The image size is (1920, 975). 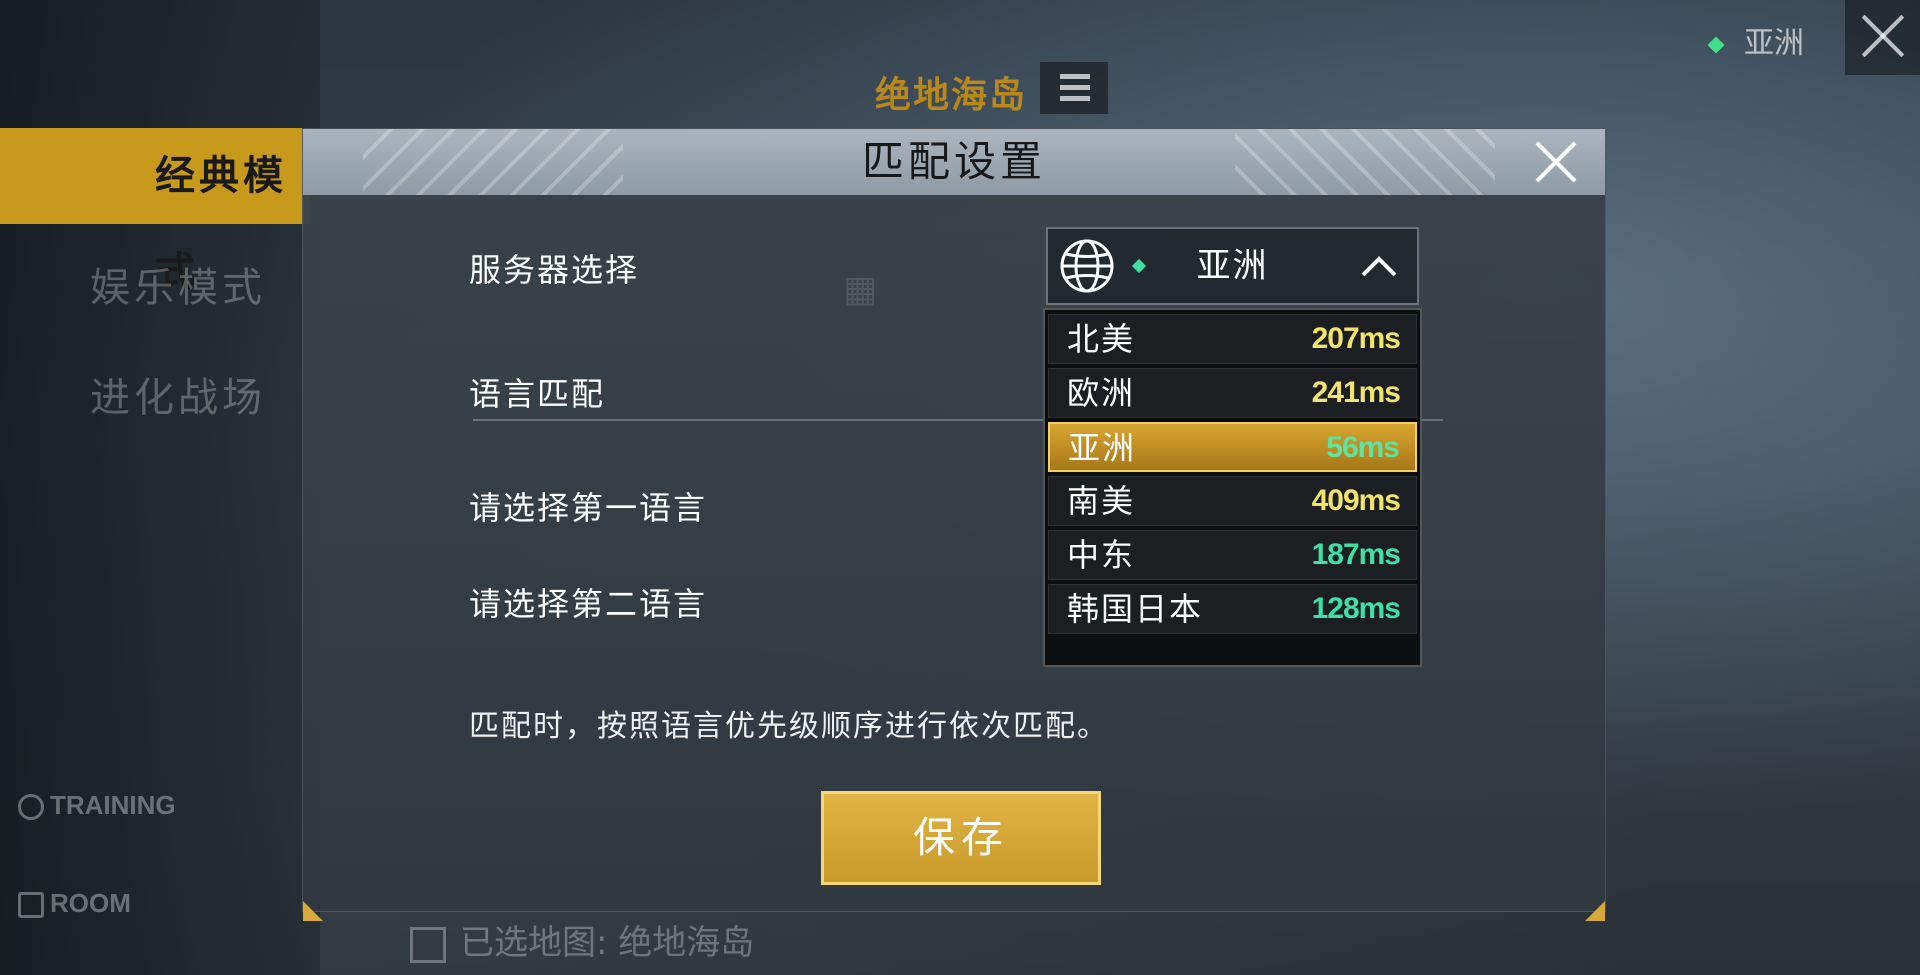 I want to click on server-option-na: 北美 207ms, so click(x=1232, y=339).